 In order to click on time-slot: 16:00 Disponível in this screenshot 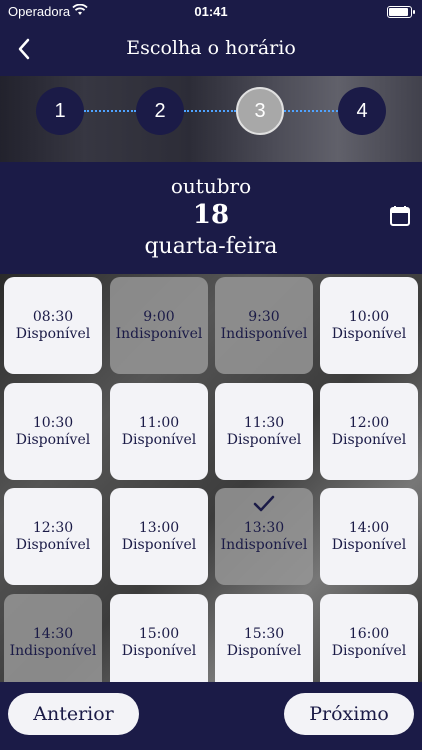, I will do `click(369, 638)`.